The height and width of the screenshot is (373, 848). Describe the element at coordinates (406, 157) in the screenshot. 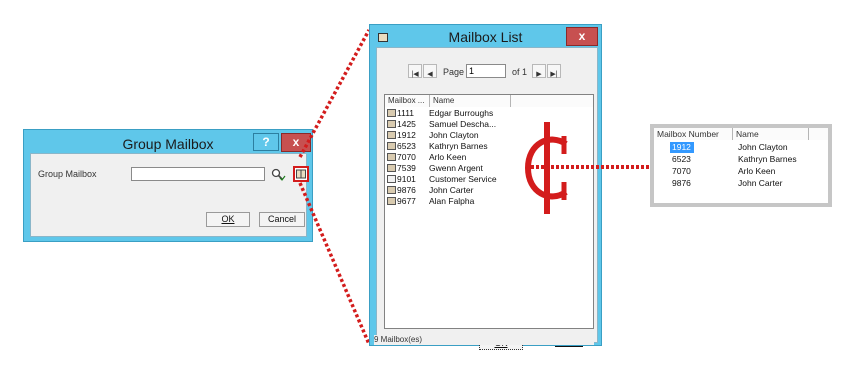

I see `mailbox-number: 7070` at that location.